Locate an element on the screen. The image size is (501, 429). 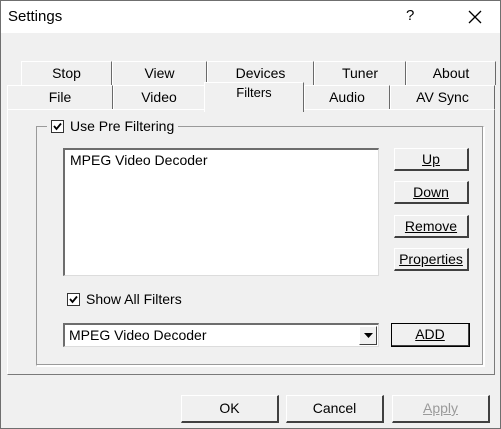
up-button-label: Up is located at coordinates (431, 159).